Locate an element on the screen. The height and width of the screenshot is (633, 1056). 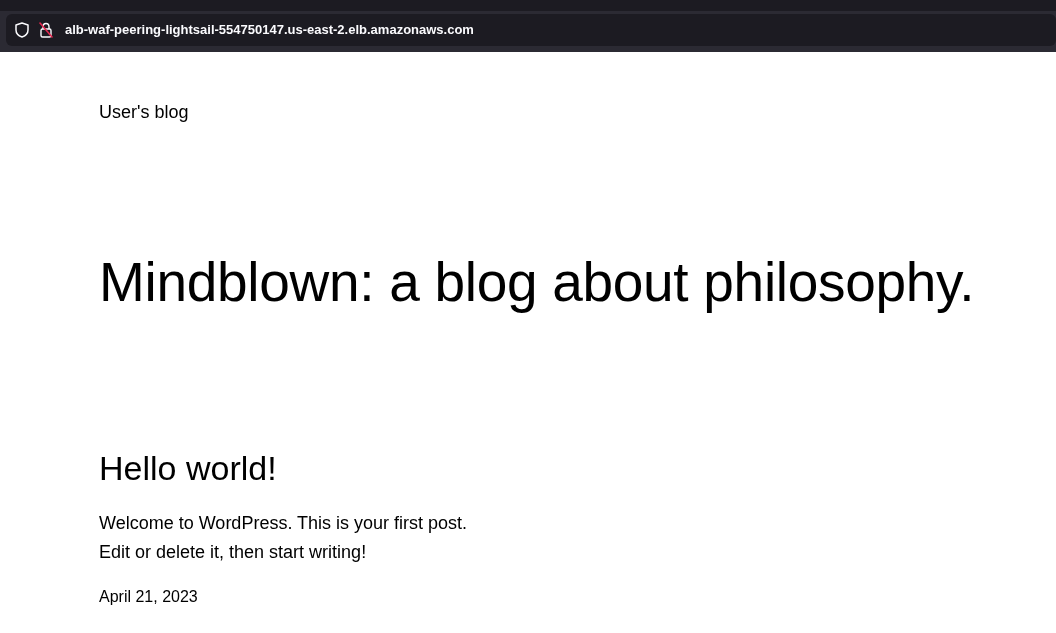
post-date: April 21, 2023 is located at coordinates (148, 597).